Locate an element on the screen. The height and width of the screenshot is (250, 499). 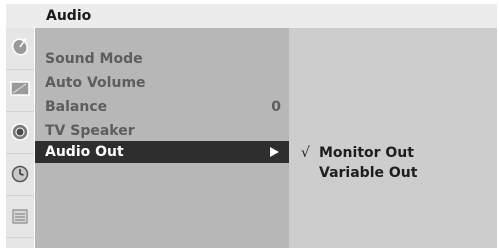
menu-item-label: Auto Volume is located at coordinates (95, 83).